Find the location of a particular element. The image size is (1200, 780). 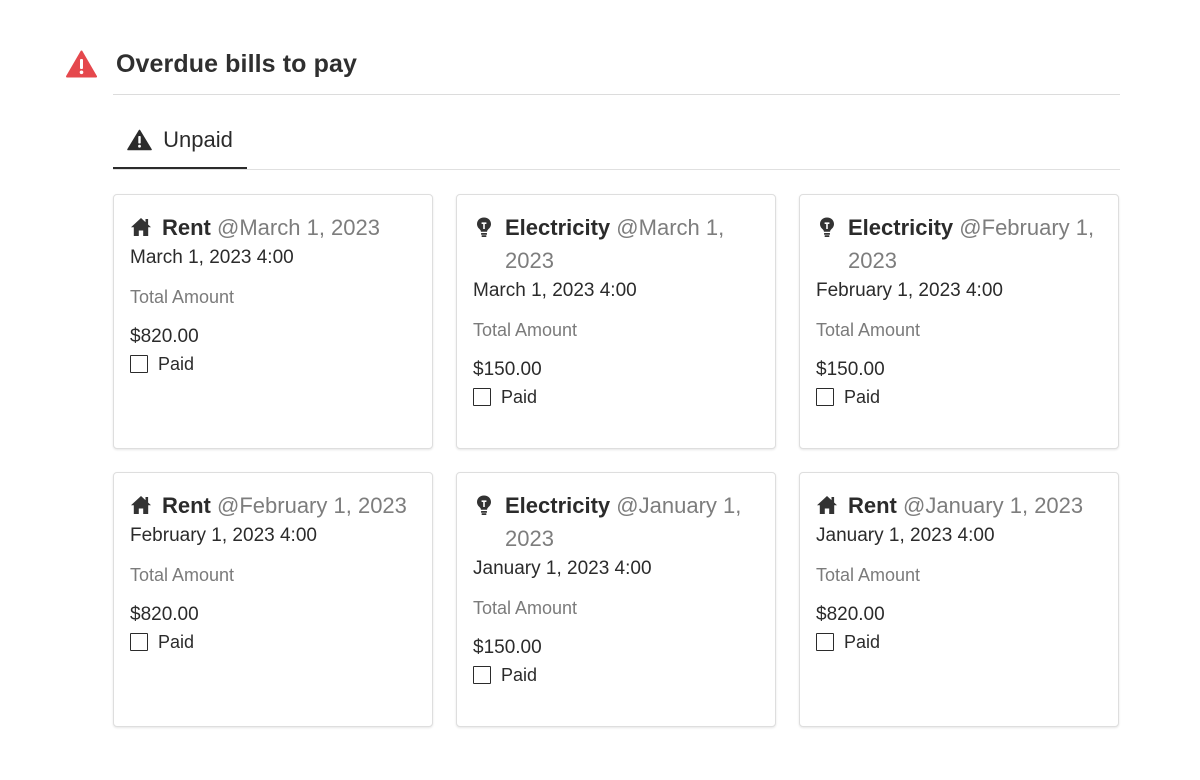

date-mention: @March 1, 2023 is located at coordinates (298, 227).